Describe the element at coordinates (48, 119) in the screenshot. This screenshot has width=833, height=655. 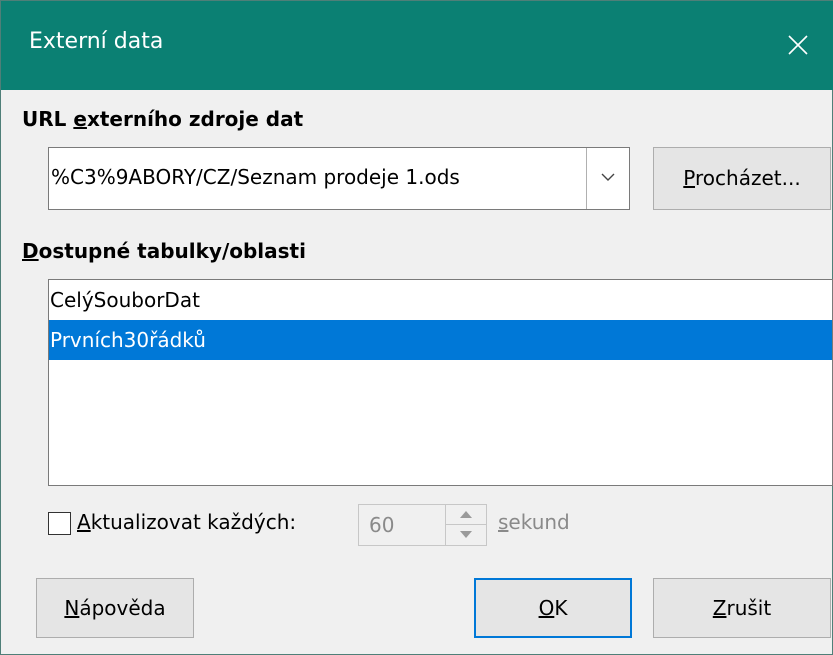
I see `url-label-pre: URL` at that location.